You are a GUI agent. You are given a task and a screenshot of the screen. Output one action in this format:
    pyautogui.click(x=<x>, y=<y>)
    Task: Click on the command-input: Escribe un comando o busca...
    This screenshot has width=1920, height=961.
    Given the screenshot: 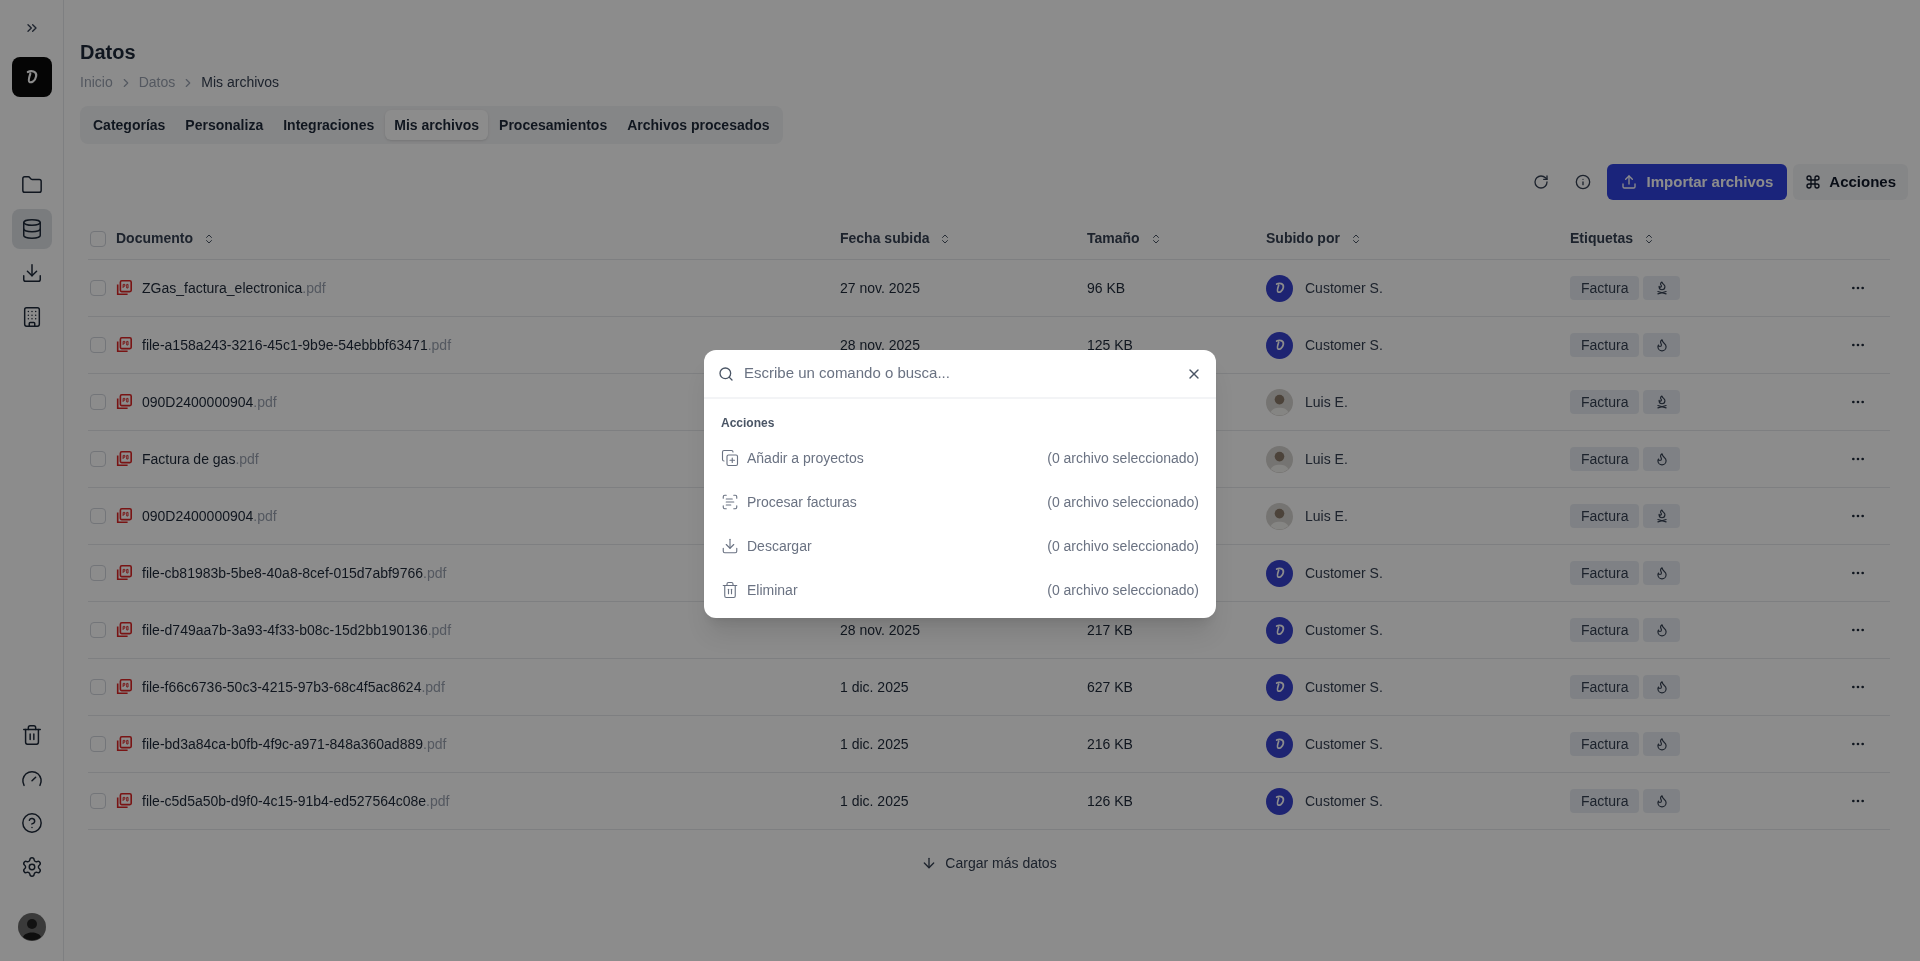 What is the action you would take?
    pyautogui.click(x=960, y=373)
    